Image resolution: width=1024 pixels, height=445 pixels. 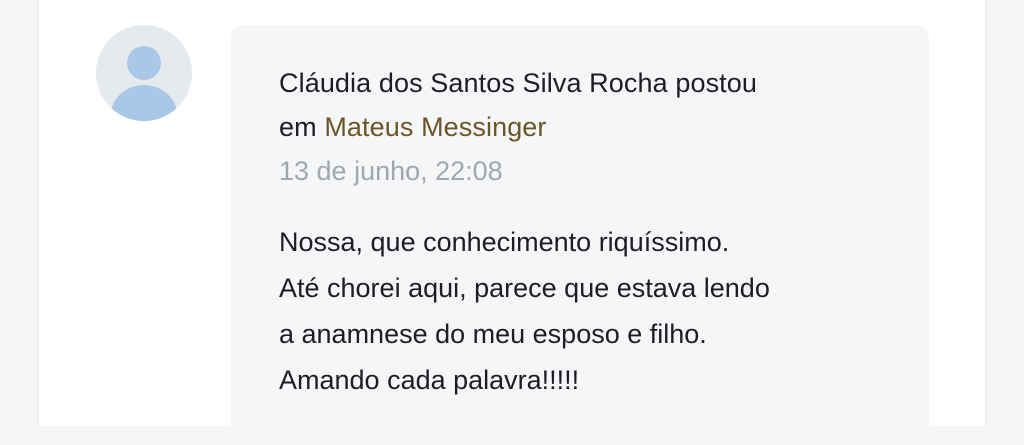 What do you see at coordinates (144, 83) in the screenshot?
I see `default-user-avatar-icon` at bounding box center [144, 83].